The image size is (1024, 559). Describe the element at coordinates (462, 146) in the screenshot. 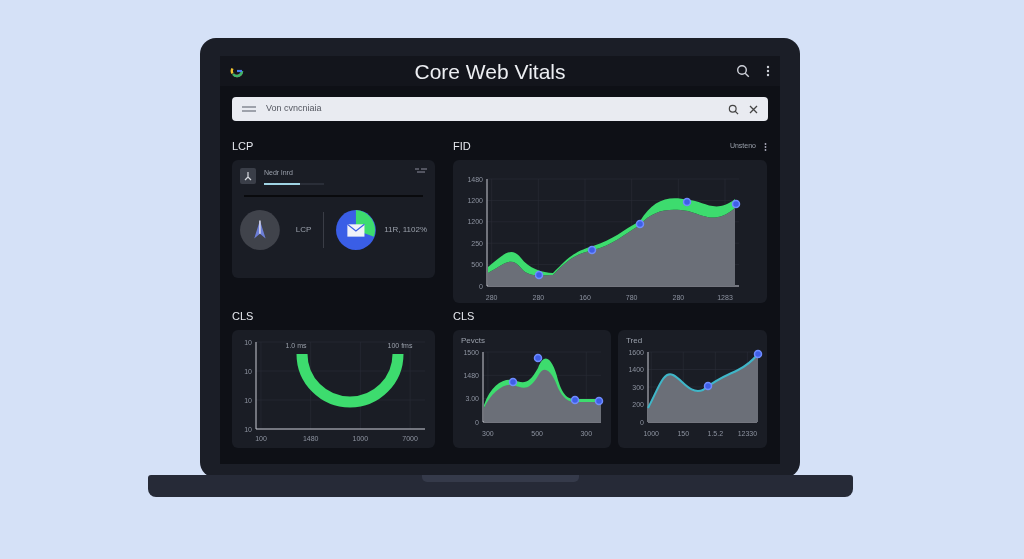

I see `section-heading: FID` at that location.